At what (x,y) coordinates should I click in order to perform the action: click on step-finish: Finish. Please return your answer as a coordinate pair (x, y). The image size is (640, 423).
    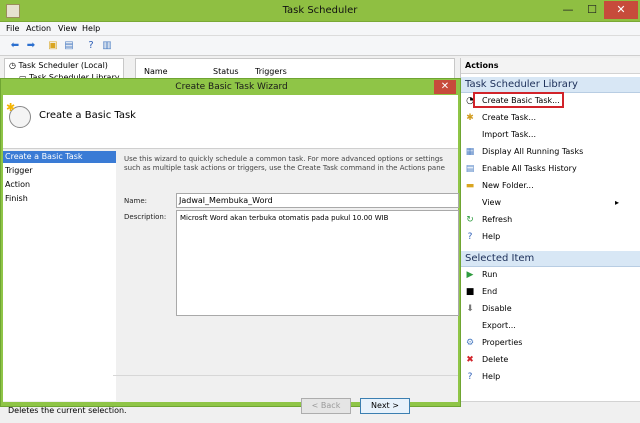
    Looking at the image, I should click on (59, 199).